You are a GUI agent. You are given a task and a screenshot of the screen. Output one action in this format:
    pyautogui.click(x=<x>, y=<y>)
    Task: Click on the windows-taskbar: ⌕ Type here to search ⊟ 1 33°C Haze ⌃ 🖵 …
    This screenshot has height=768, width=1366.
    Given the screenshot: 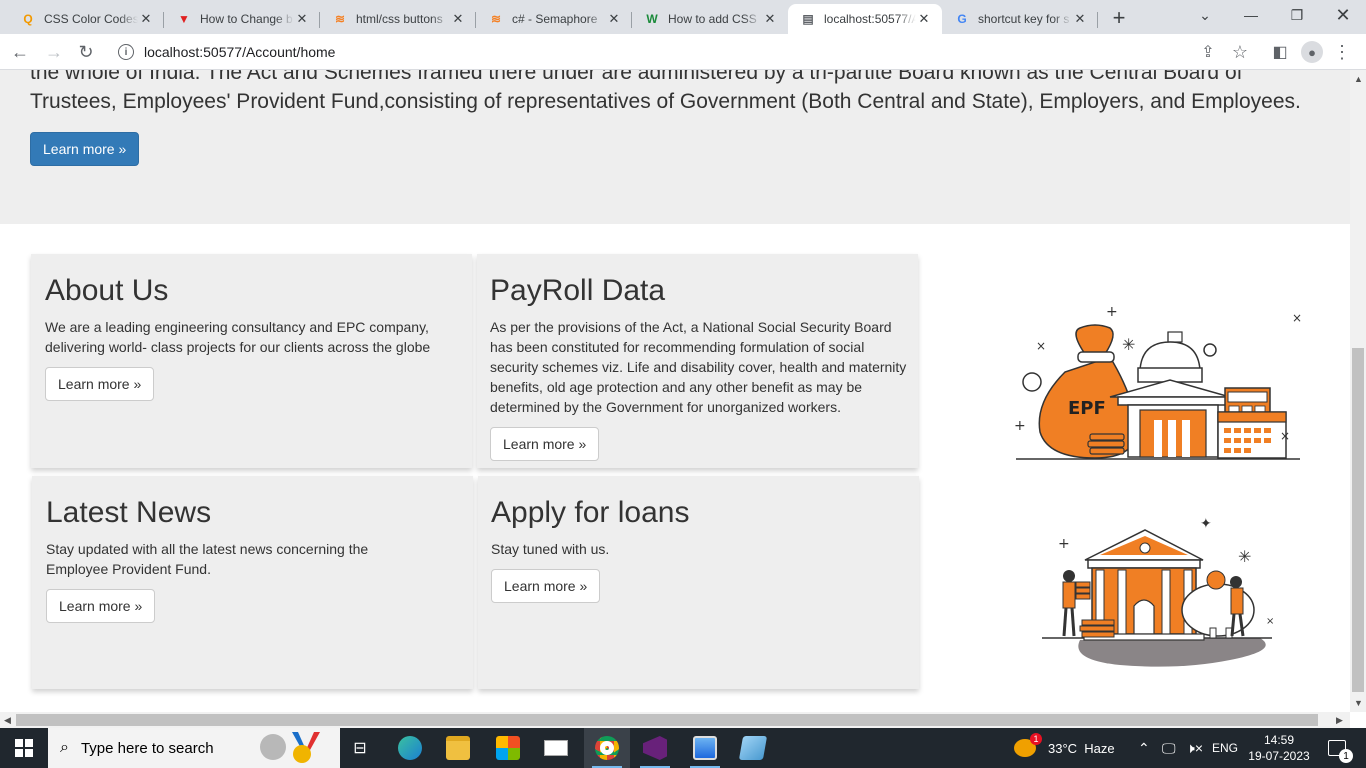 What is the action you would take?
    pyautogui.click(x=683, y=748)
    